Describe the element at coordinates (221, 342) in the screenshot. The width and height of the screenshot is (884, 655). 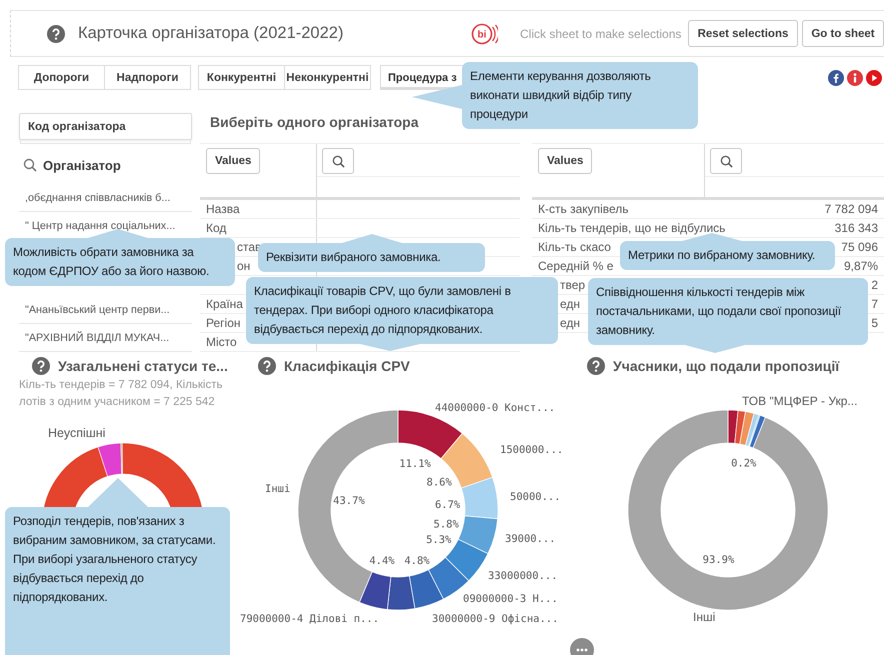
I see `row-label: Місто` at that location.